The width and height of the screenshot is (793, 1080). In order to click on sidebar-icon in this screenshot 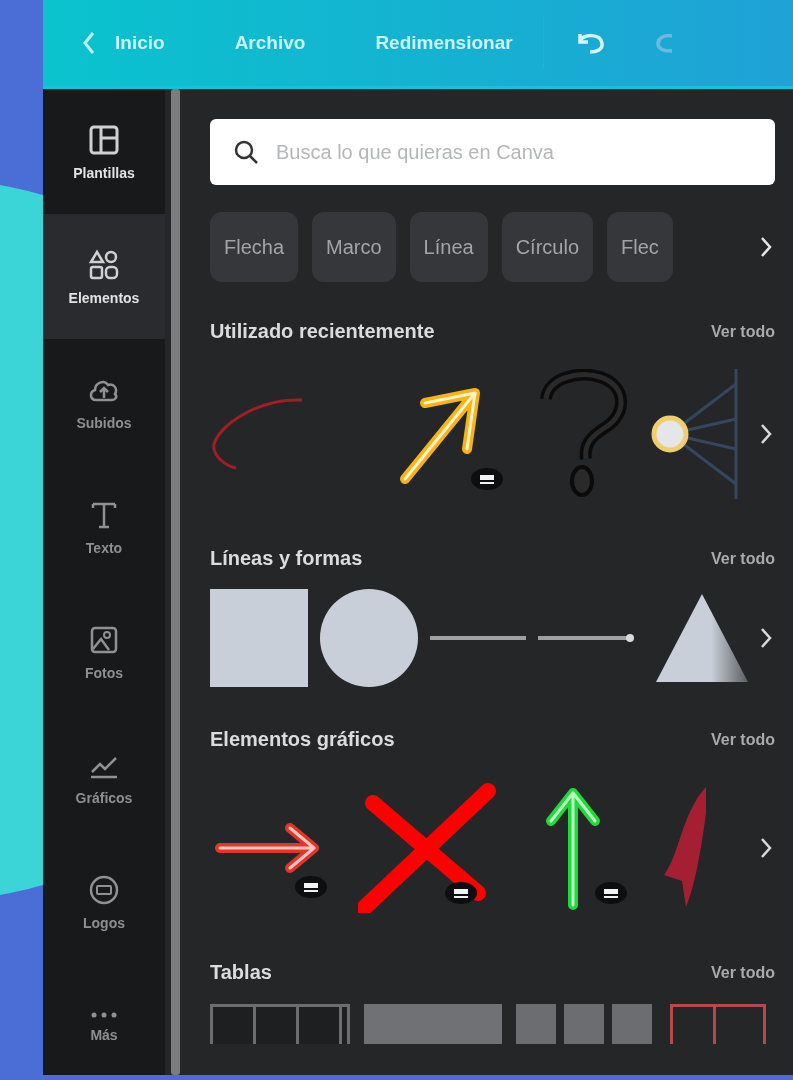, I will do `click(104, 264)`.